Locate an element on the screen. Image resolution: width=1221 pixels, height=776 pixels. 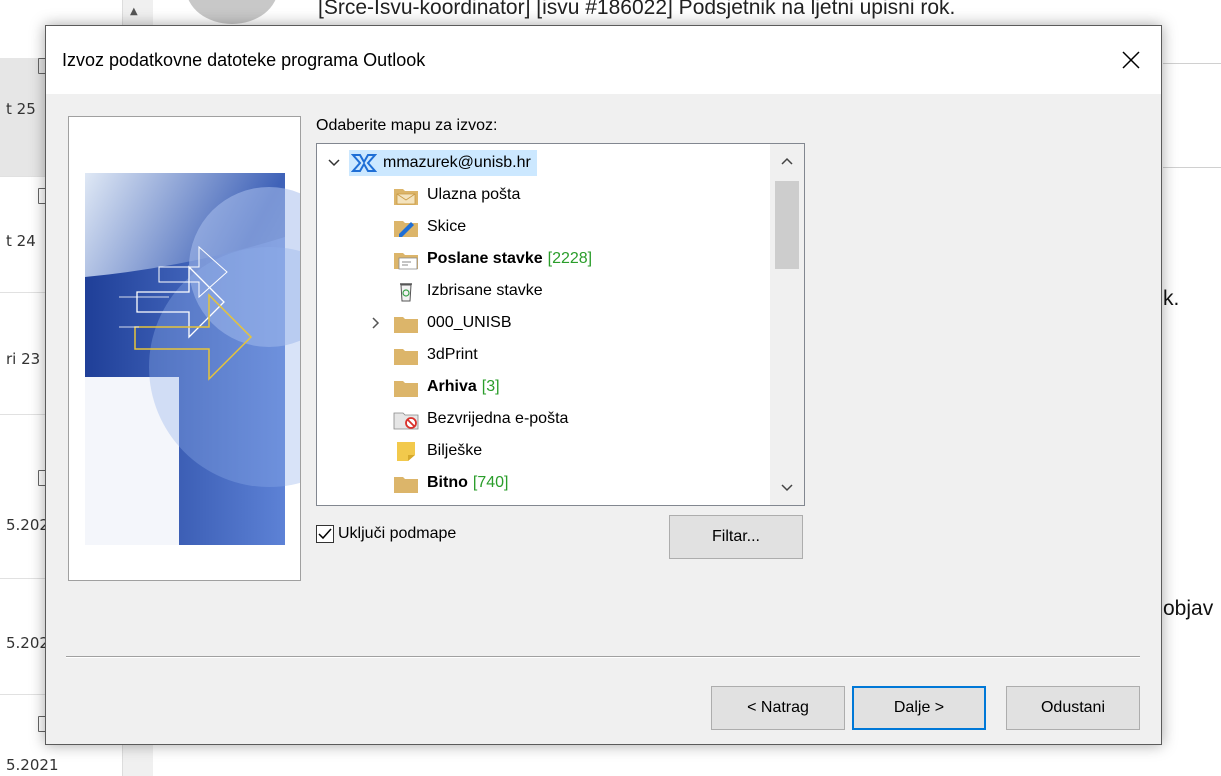
tree-item: Izbrisane stavke is located at coordinates (468, 291).